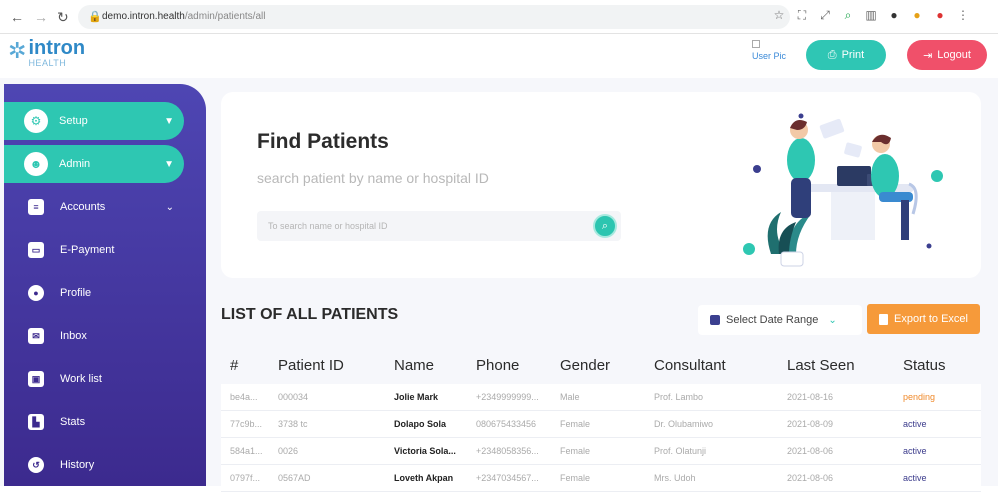 The height and width of the screenshot is (492, 998). Describe the element at coordinates (36, 379) in the screenshot. I see `briefcase-icon: ▣` at that location.